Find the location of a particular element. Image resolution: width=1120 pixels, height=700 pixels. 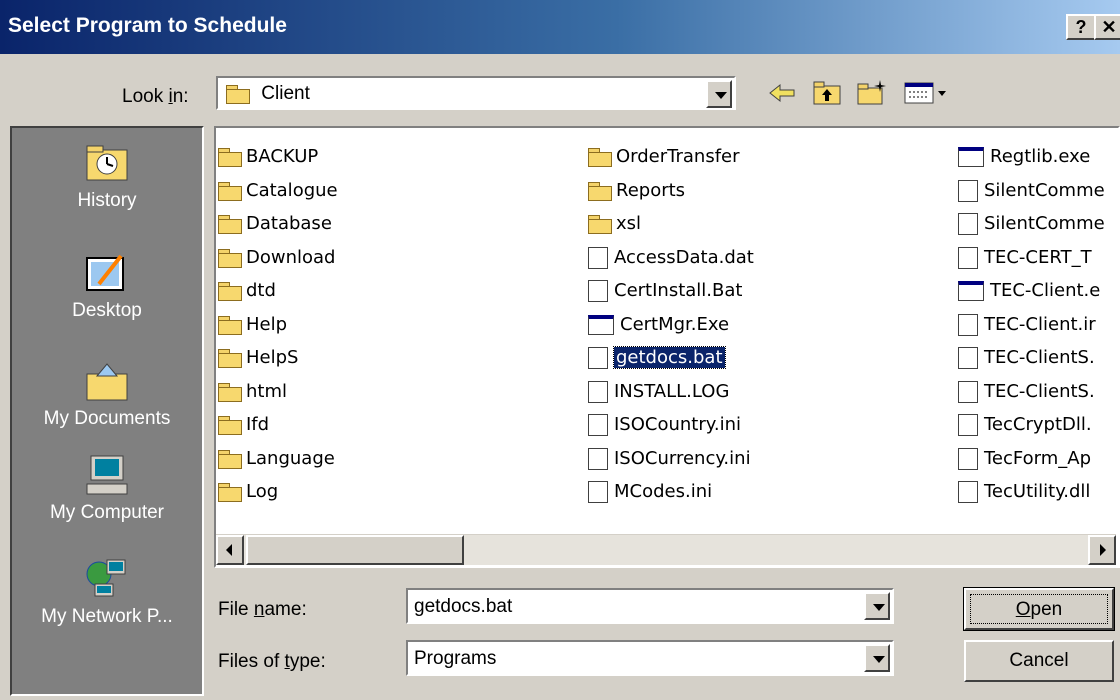

file-name: INSTALL.LOG is located at coordinates (672, 391).